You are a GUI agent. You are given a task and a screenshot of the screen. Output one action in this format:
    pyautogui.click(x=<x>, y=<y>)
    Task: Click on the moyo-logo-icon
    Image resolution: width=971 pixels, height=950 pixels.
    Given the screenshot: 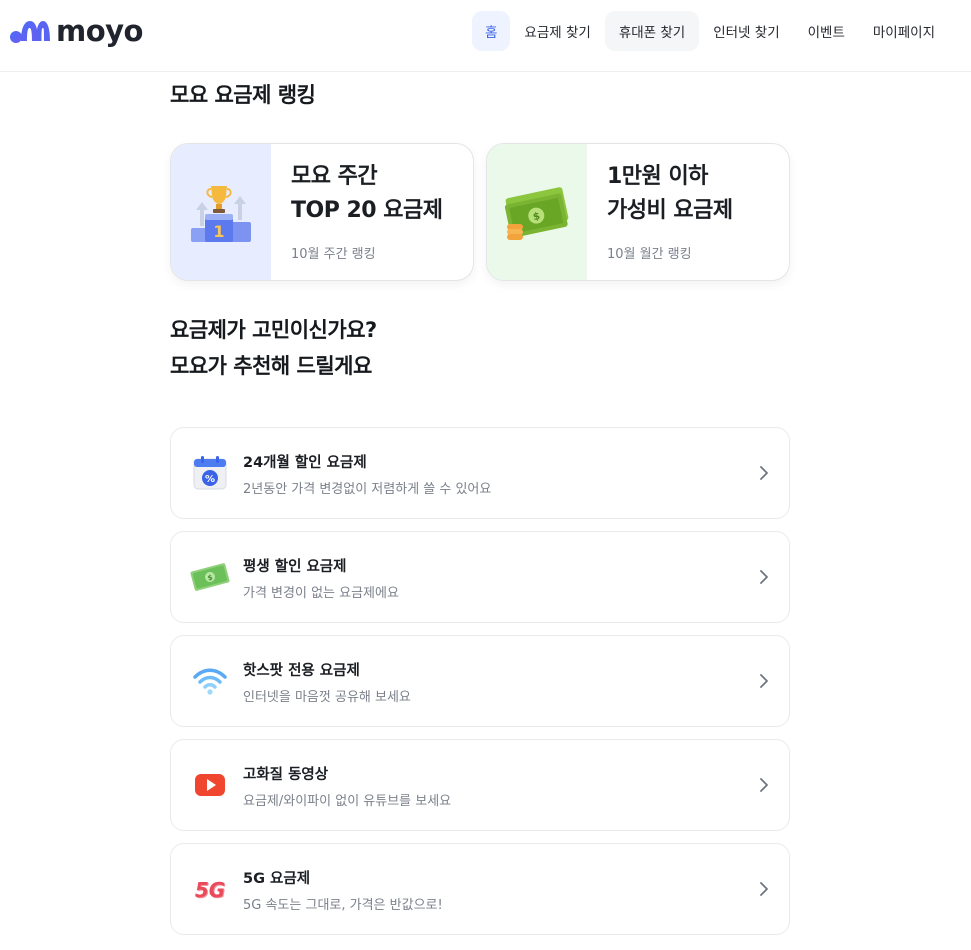 What is the action you would take?
    pyautogui.click(x=30, y=32)
    